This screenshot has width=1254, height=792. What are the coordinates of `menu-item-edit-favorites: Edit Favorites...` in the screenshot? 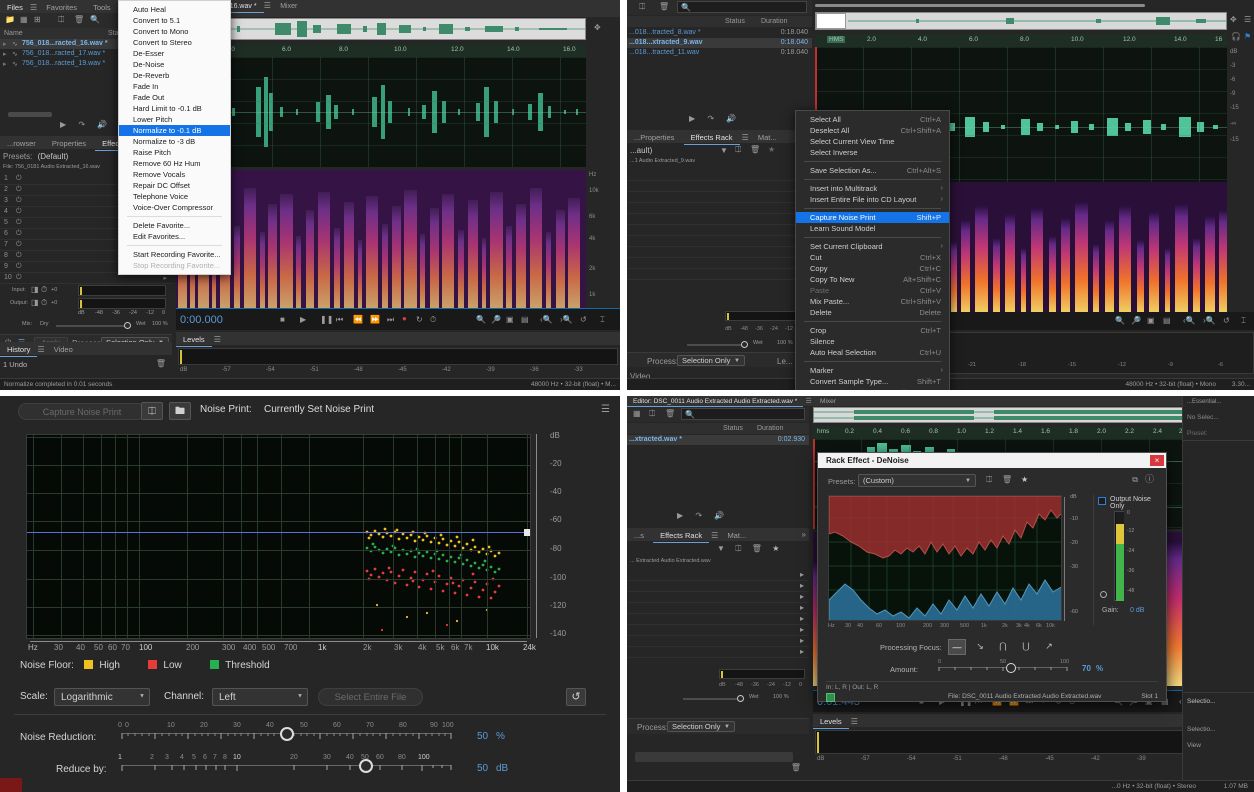 It's located at (174, 236).